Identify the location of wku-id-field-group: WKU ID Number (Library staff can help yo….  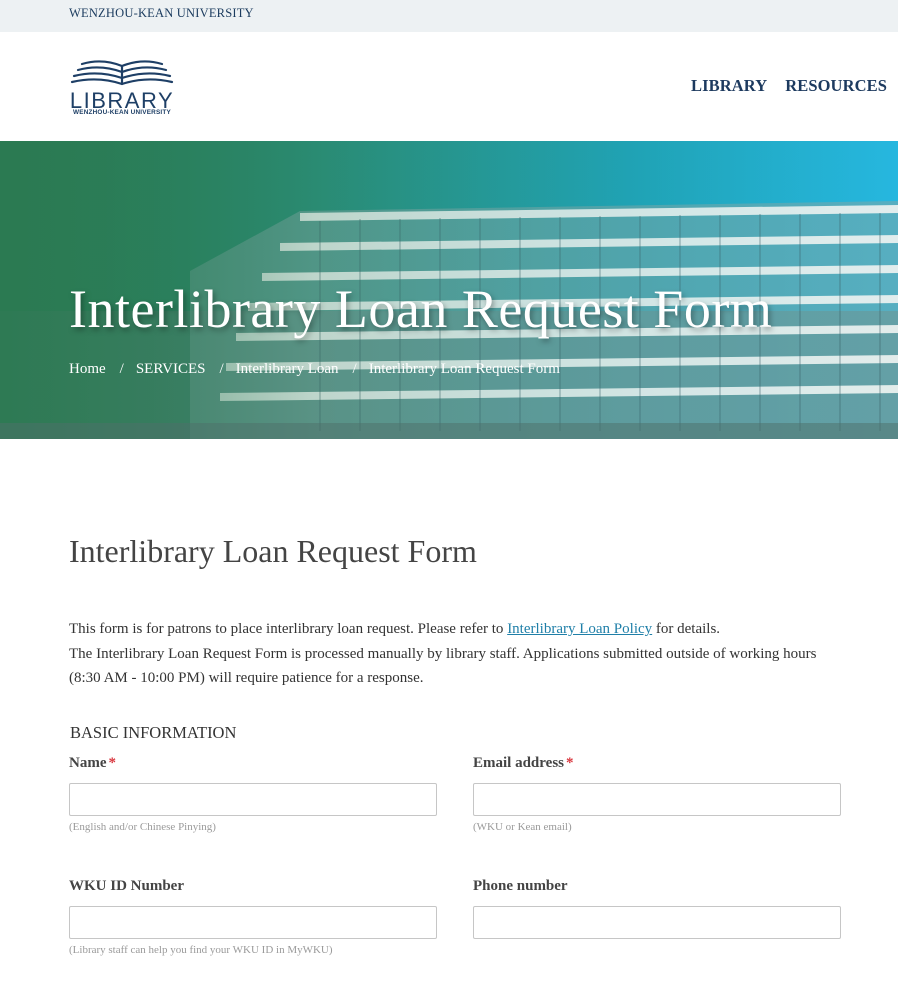
(253, 917).